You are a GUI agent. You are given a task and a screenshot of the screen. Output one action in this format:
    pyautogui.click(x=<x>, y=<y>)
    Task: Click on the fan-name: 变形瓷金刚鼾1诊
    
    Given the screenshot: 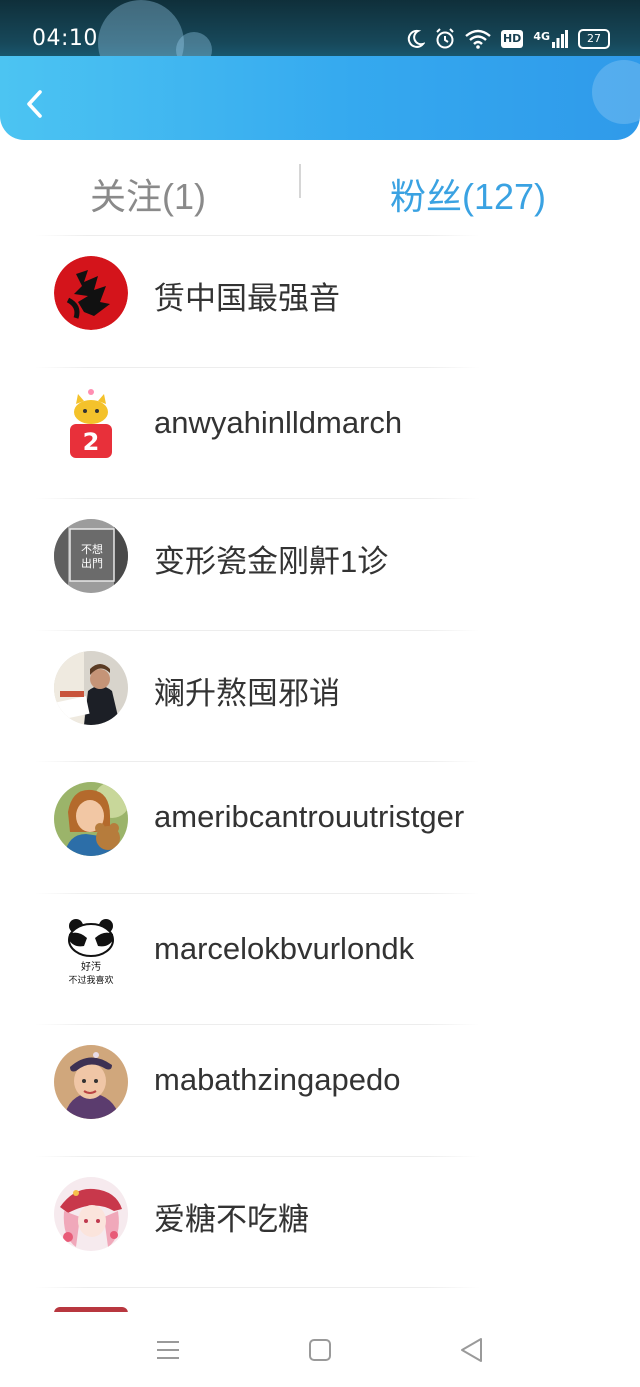 What is the action you would take?
    pyautogui.click(x=271, y=558)
    